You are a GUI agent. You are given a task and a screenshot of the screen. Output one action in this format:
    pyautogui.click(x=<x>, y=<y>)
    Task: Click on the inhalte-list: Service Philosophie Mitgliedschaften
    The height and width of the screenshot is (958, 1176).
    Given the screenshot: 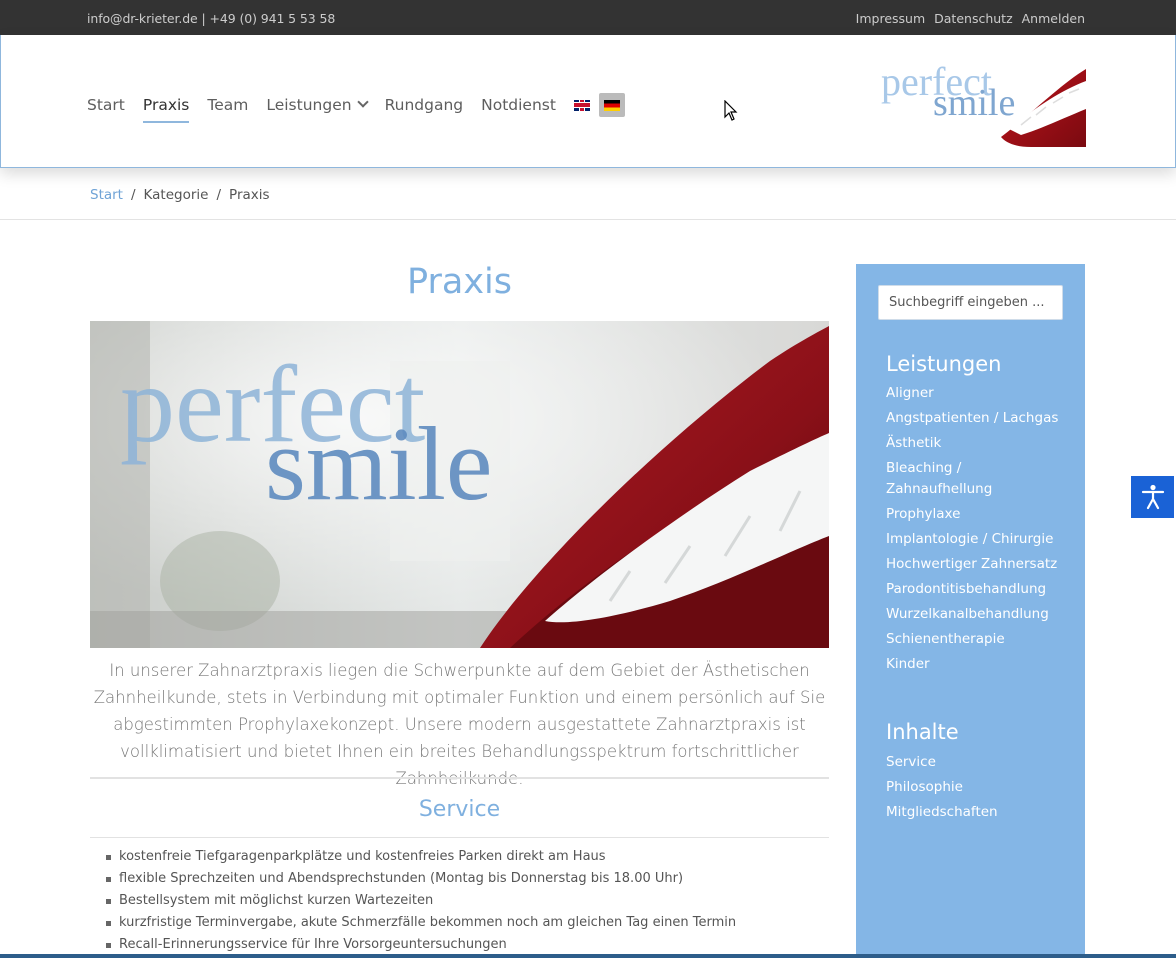 What is the action you would take?
    pyautogui.click(x=942, y=789)
    